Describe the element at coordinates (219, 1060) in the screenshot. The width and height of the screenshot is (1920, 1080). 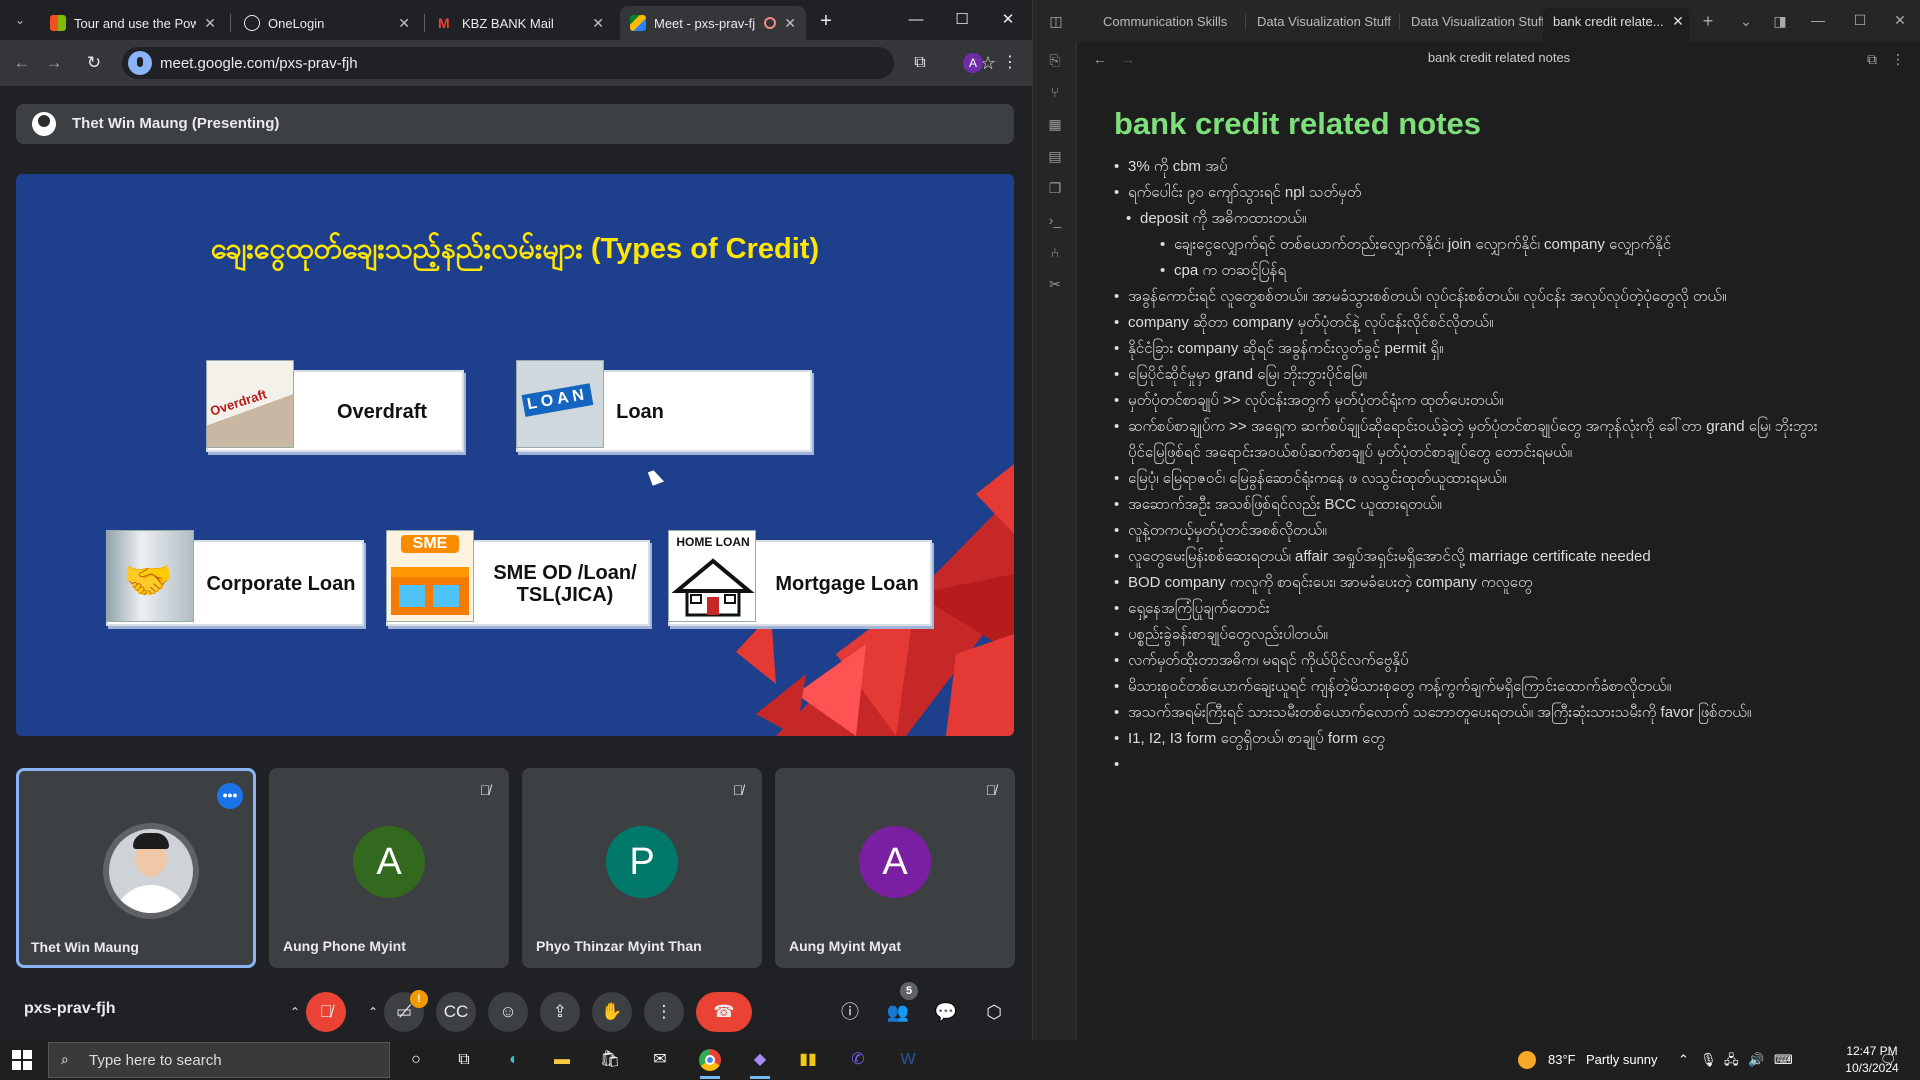
I see `taskbar-search: ⌕ Type here to search` at that location.